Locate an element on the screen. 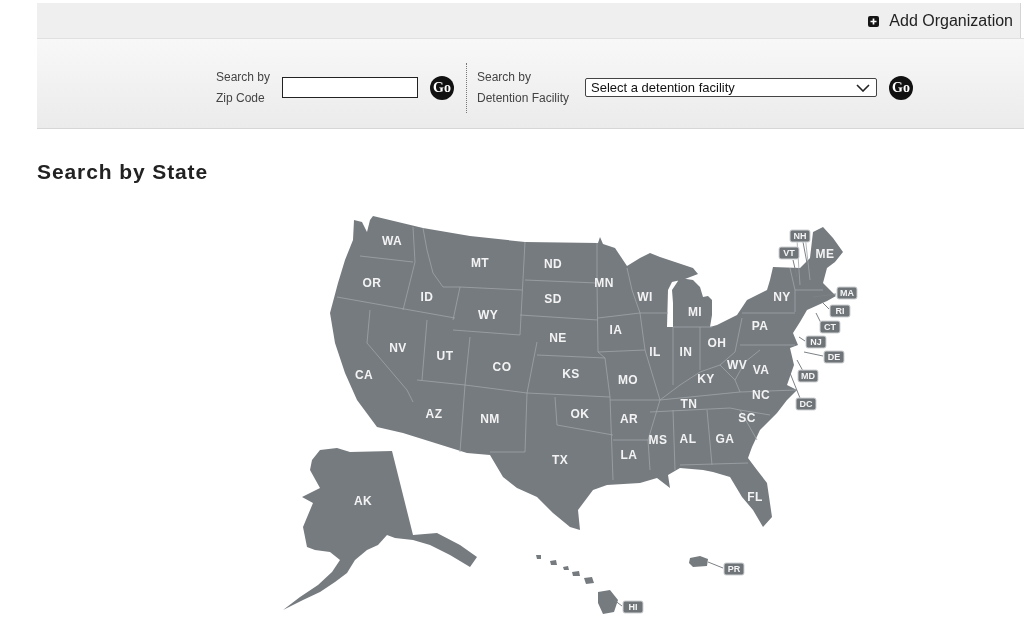  state-label: SC is located at coordinates (747, 418).